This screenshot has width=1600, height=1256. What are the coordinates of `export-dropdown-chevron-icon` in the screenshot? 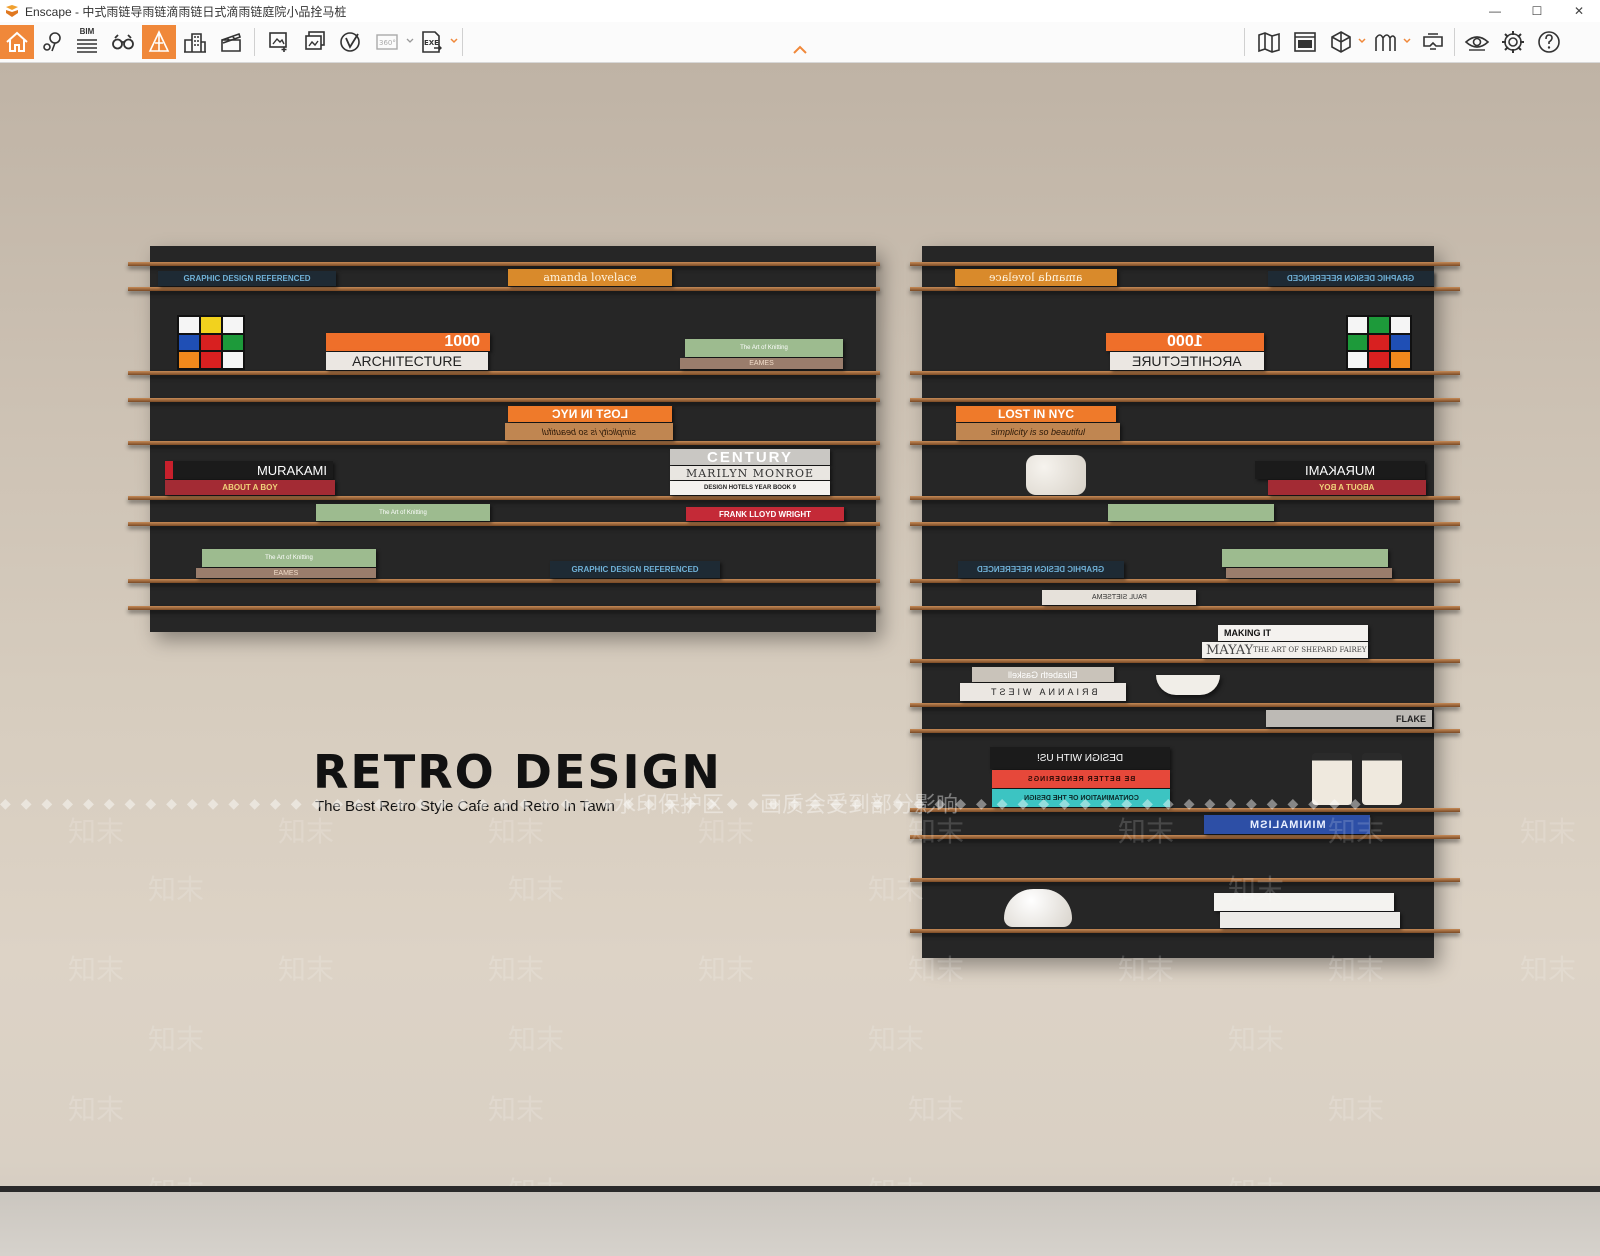 It's located at (454, 41).